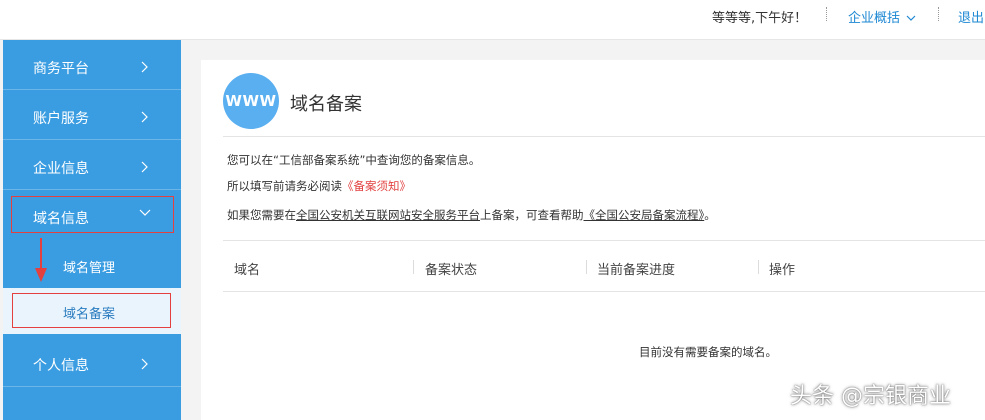  I want to click on police-platform-link: 全国公安机关互联网站安全服务平台, so click(388, 215).